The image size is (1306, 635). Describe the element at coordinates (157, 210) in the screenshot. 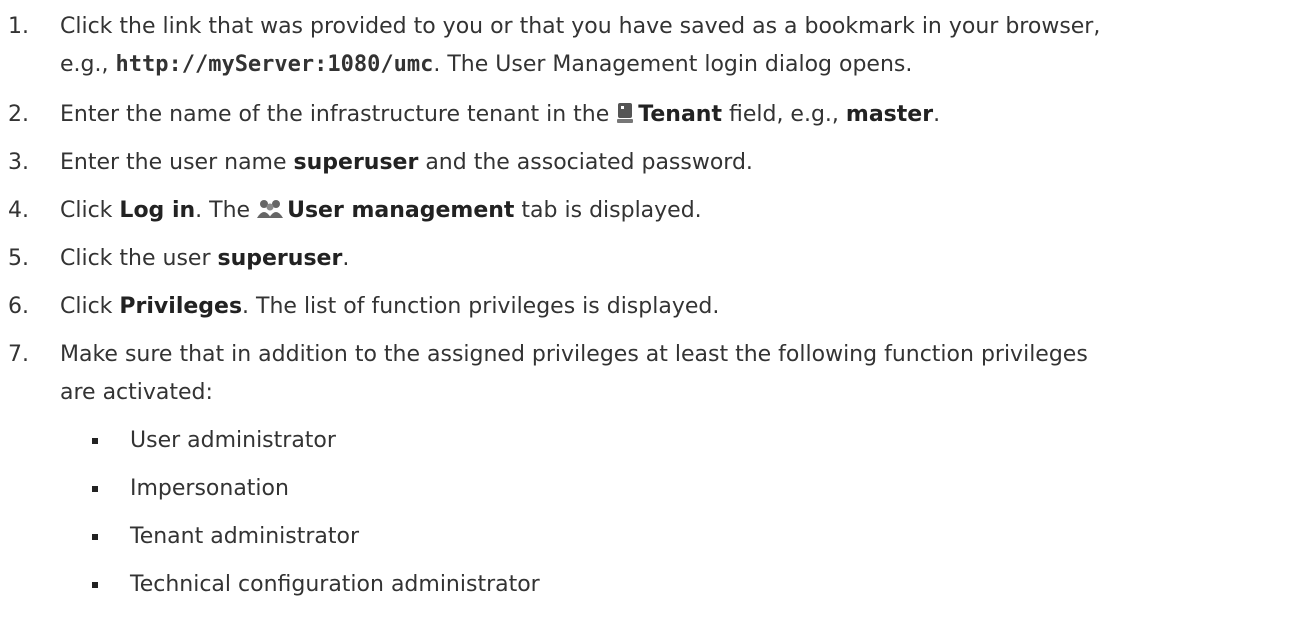

I see `log-in-button-label: Log in` at that location.